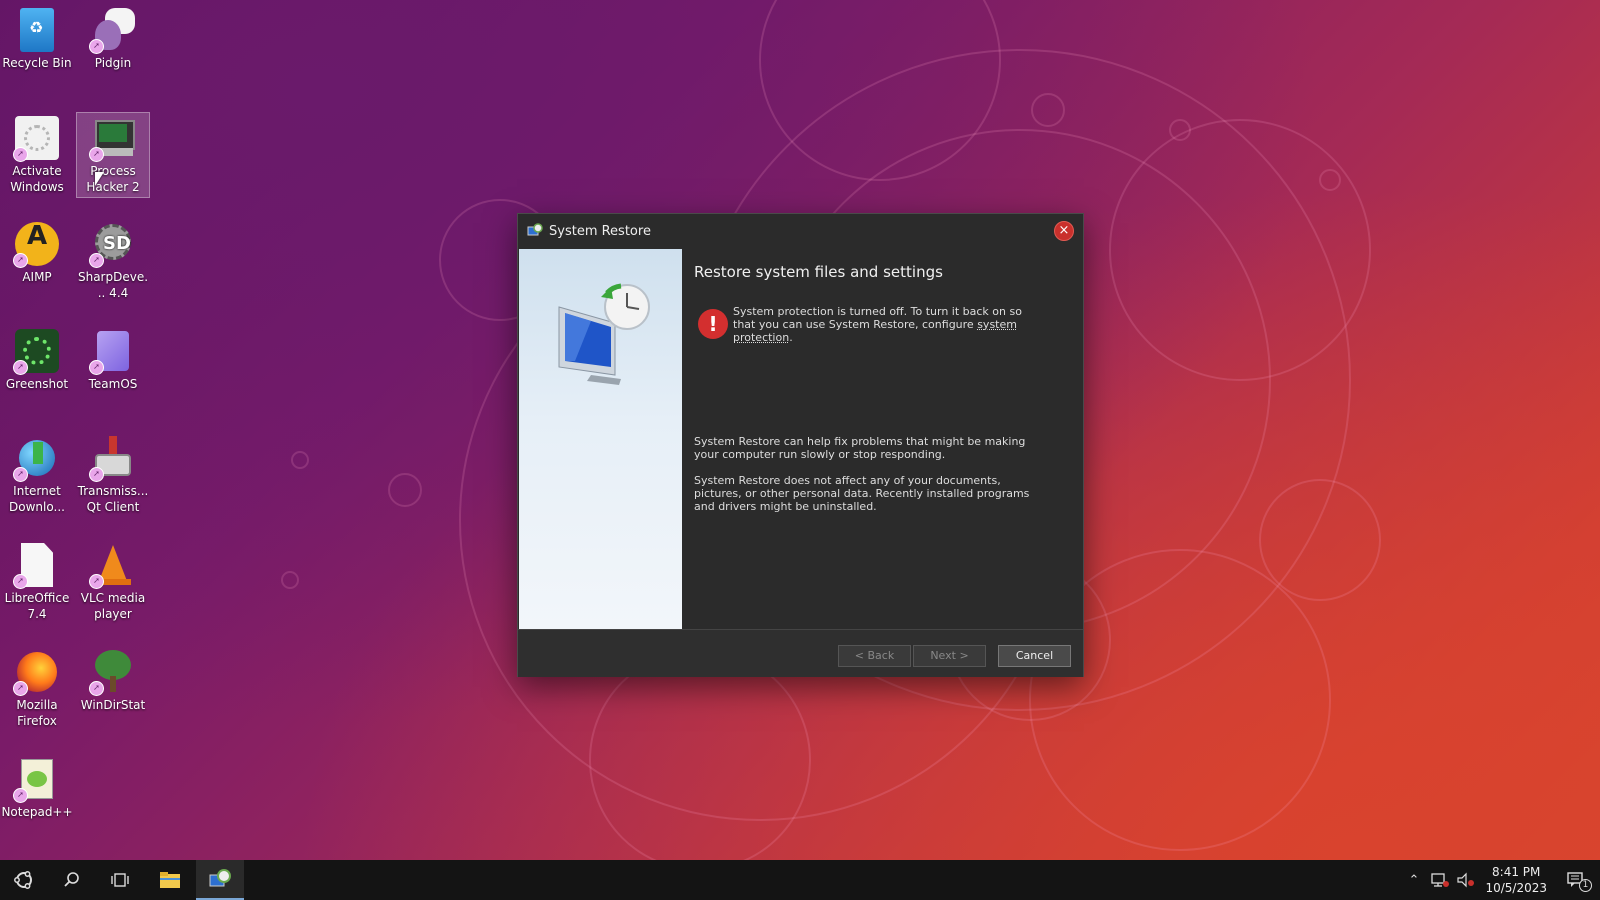  What do you see at coordinates (113, 384) in the screenshot?
I see `desktop-icon-label: TeamOS` at bounding box center [113, 384].